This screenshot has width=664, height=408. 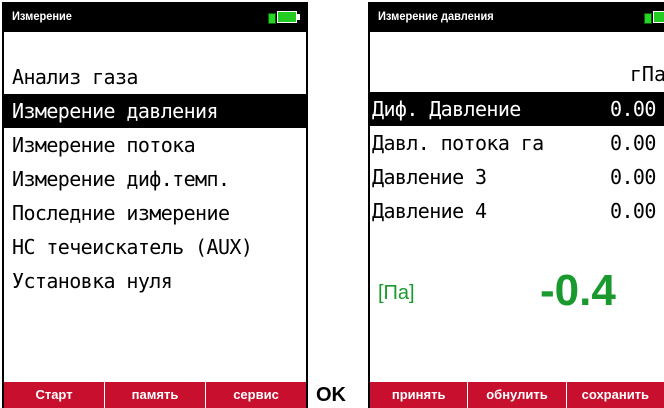 I want to click on big-value-unit: [Па], so click(x=396, y=293).